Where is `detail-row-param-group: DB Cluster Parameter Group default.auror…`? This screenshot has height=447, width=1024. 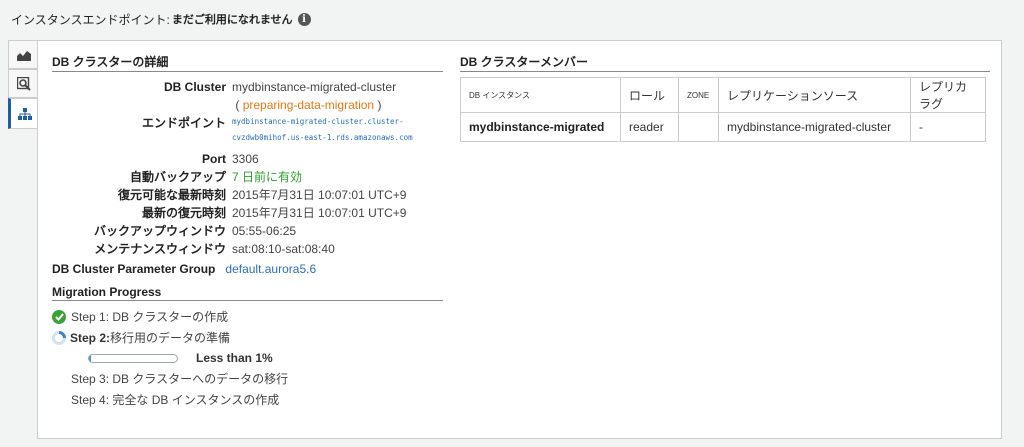
detail-row-param-group: DB Cluster Parameter Group default.auror… is located at coordinates (247, 269).